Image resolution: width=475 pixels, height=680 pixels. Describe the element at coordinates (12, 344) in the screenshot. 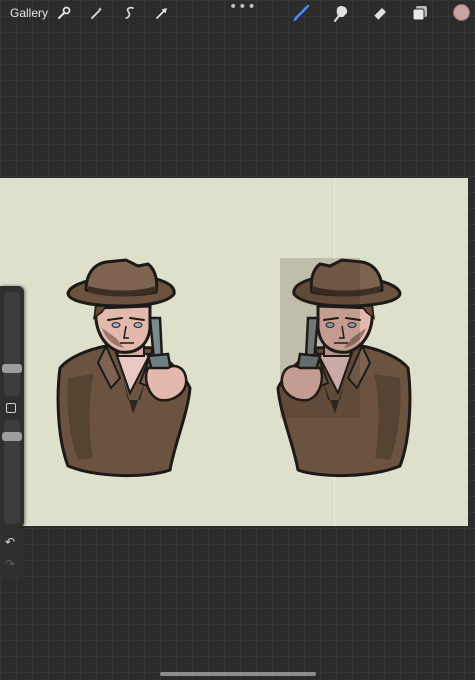

I see `brush-size-slider` at that location.